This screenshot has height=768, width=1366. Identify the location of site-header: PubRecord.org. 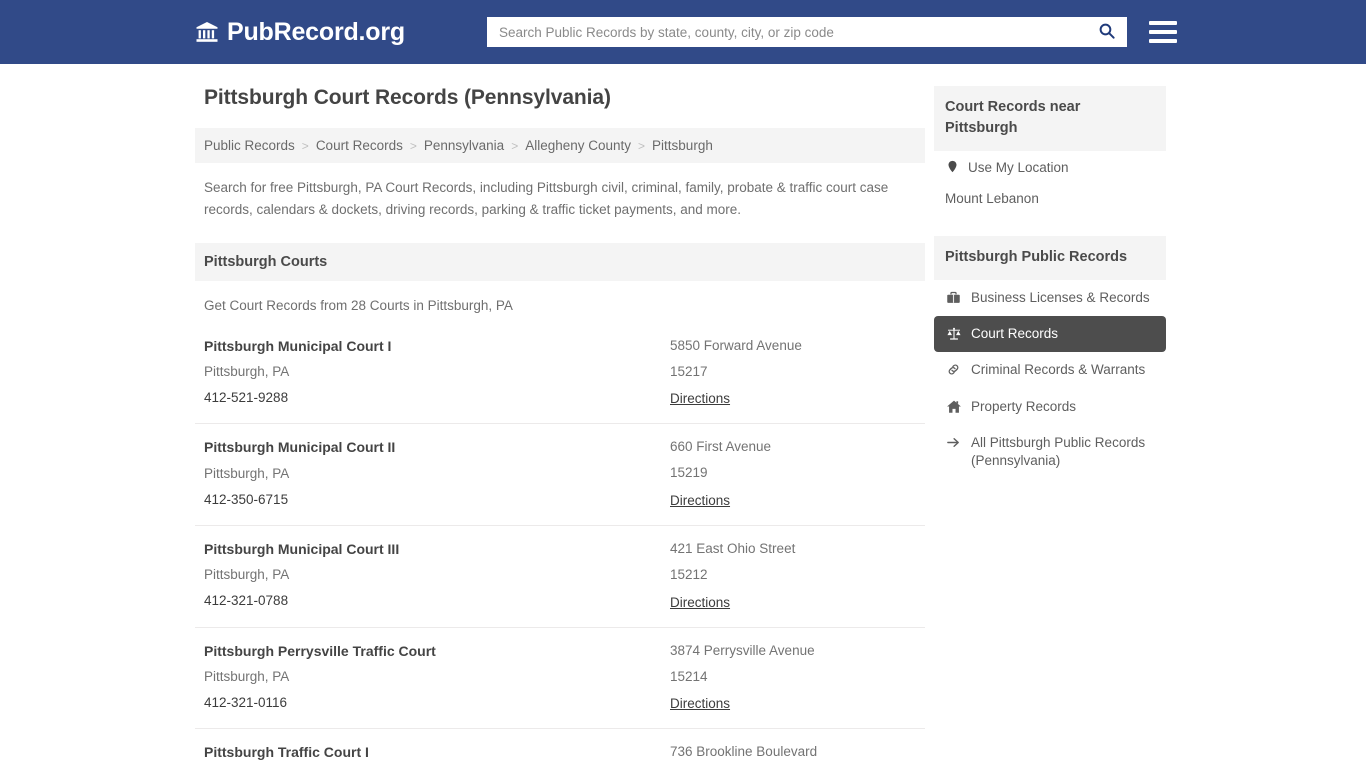
(683, 32).